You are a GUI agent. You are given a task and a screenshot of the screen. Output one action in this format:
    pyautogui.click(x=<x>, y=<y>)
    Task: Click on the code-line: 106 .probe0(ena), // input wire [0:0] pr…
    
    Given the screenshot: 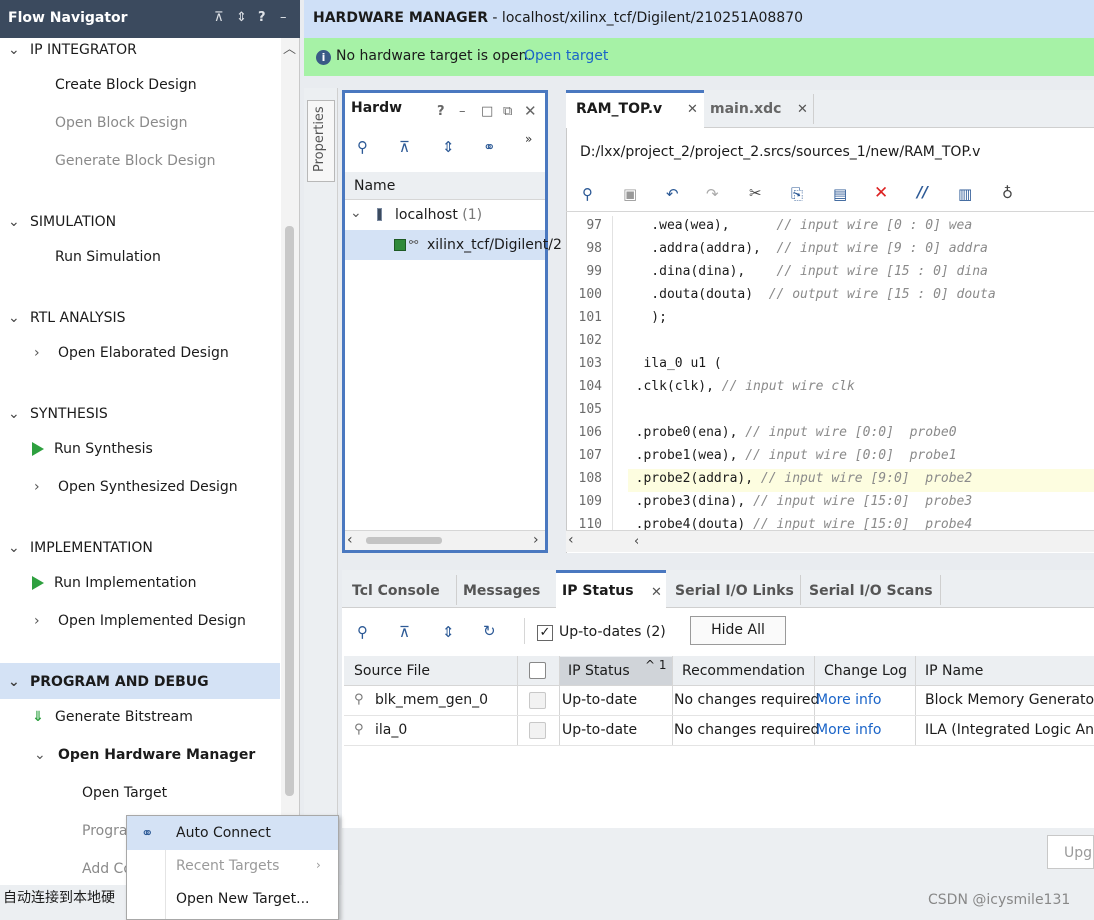 What is the action you would take?
    pyautogui.click(x=830, y=436)
    